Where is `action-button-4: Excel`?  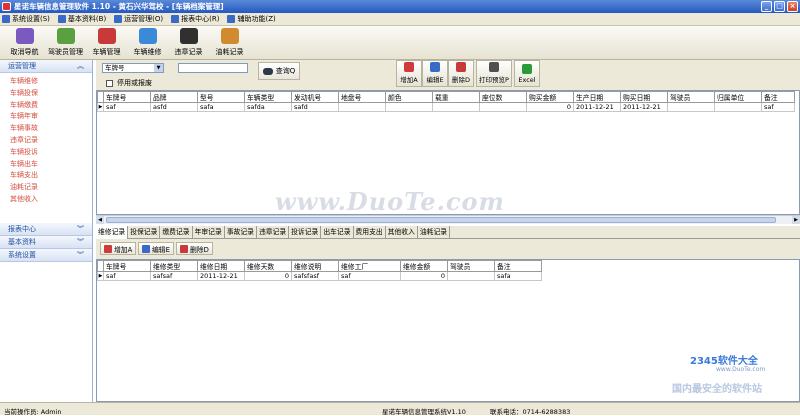 action-button-4: Excel is located at coordinates (527, 73).